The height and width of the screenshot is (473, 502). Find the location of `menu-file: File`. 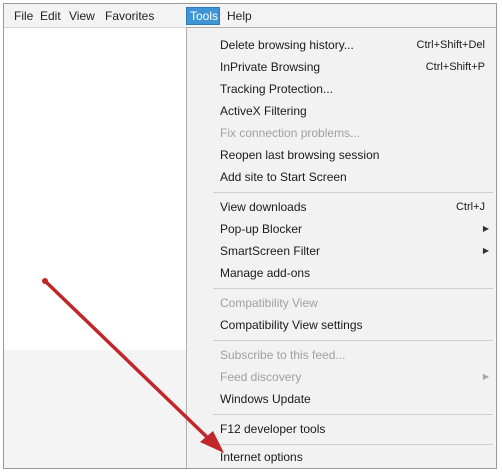

menu-file: File is located at coordinates (22, 16).